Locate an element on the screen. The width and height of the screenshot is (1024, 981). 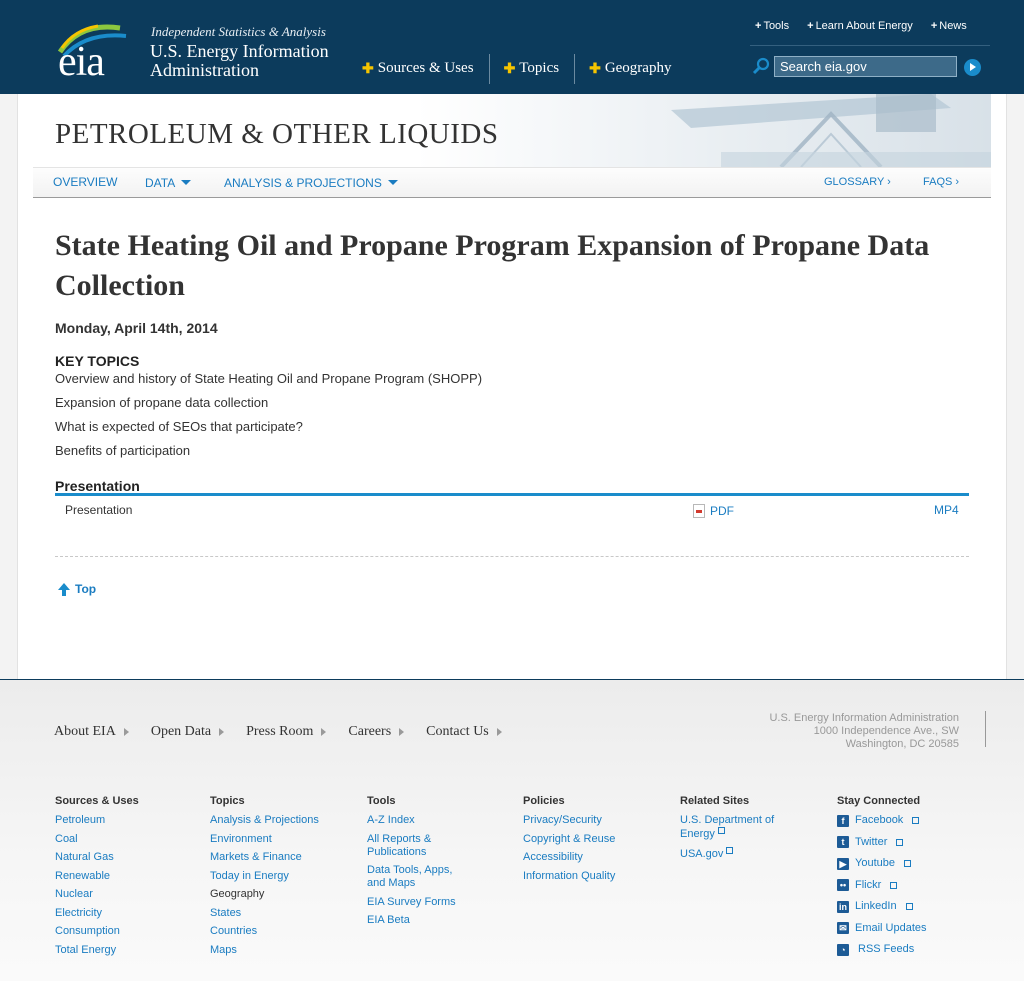
footer-link: Countries is located at coordinates (264, 931).